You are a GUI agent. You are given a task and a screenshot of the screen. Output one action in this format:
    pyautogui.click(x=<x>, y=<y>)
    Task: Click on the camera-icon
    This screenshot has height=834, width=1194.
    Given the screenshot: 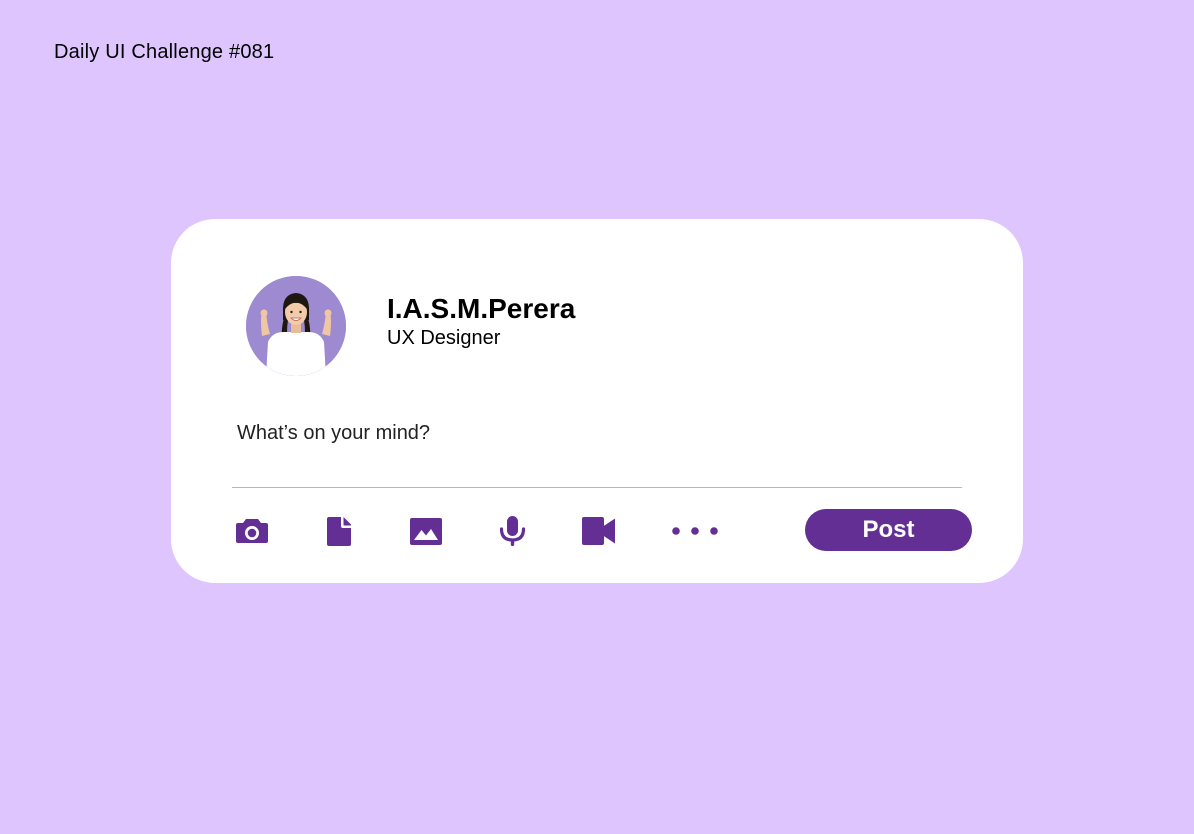 What is the action you would take?
    pyautogui.click(x=252, y=531)
    